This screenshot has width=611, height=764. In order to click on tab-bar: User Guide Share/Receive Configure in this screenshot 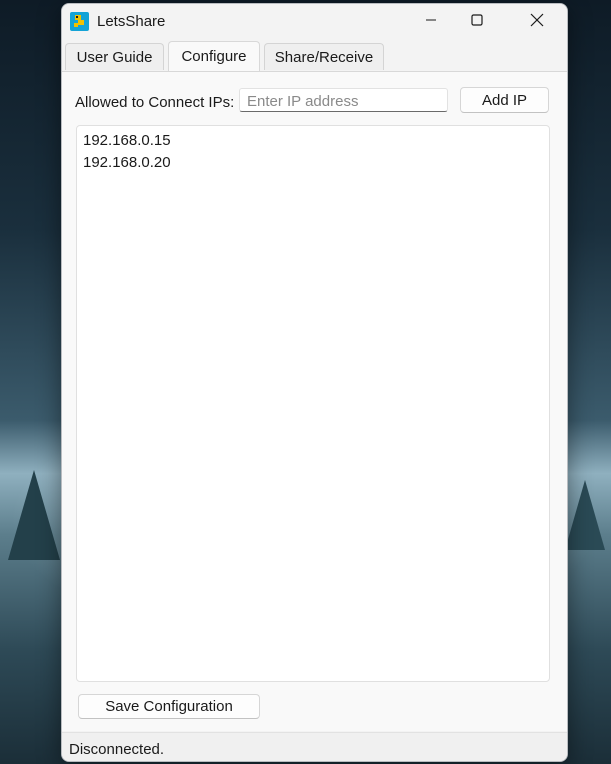, I will do `click(314, 56)`.